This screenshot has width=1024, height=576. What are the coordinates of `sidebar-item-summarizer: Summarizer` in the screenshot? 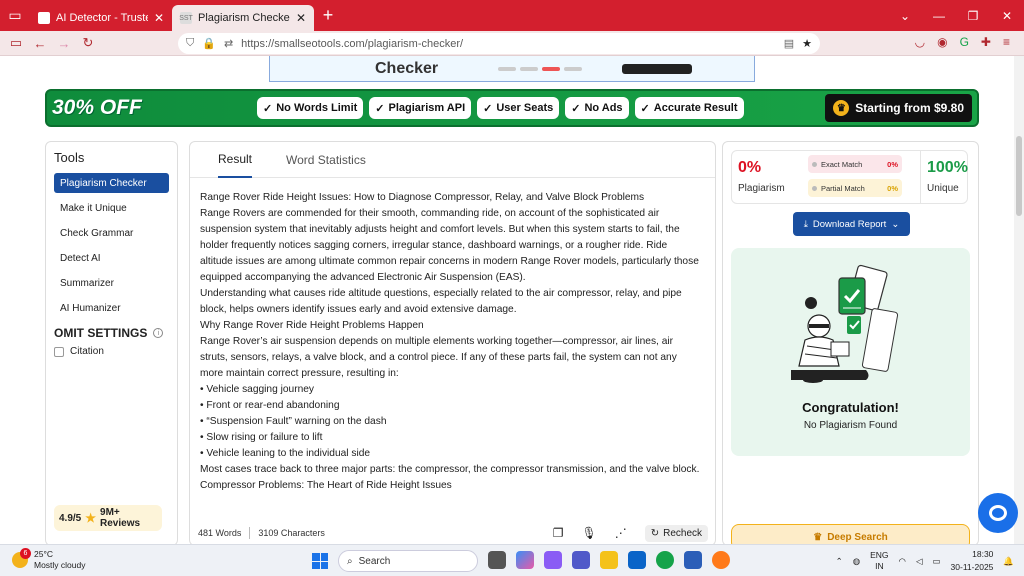 It's located at (111, 283).